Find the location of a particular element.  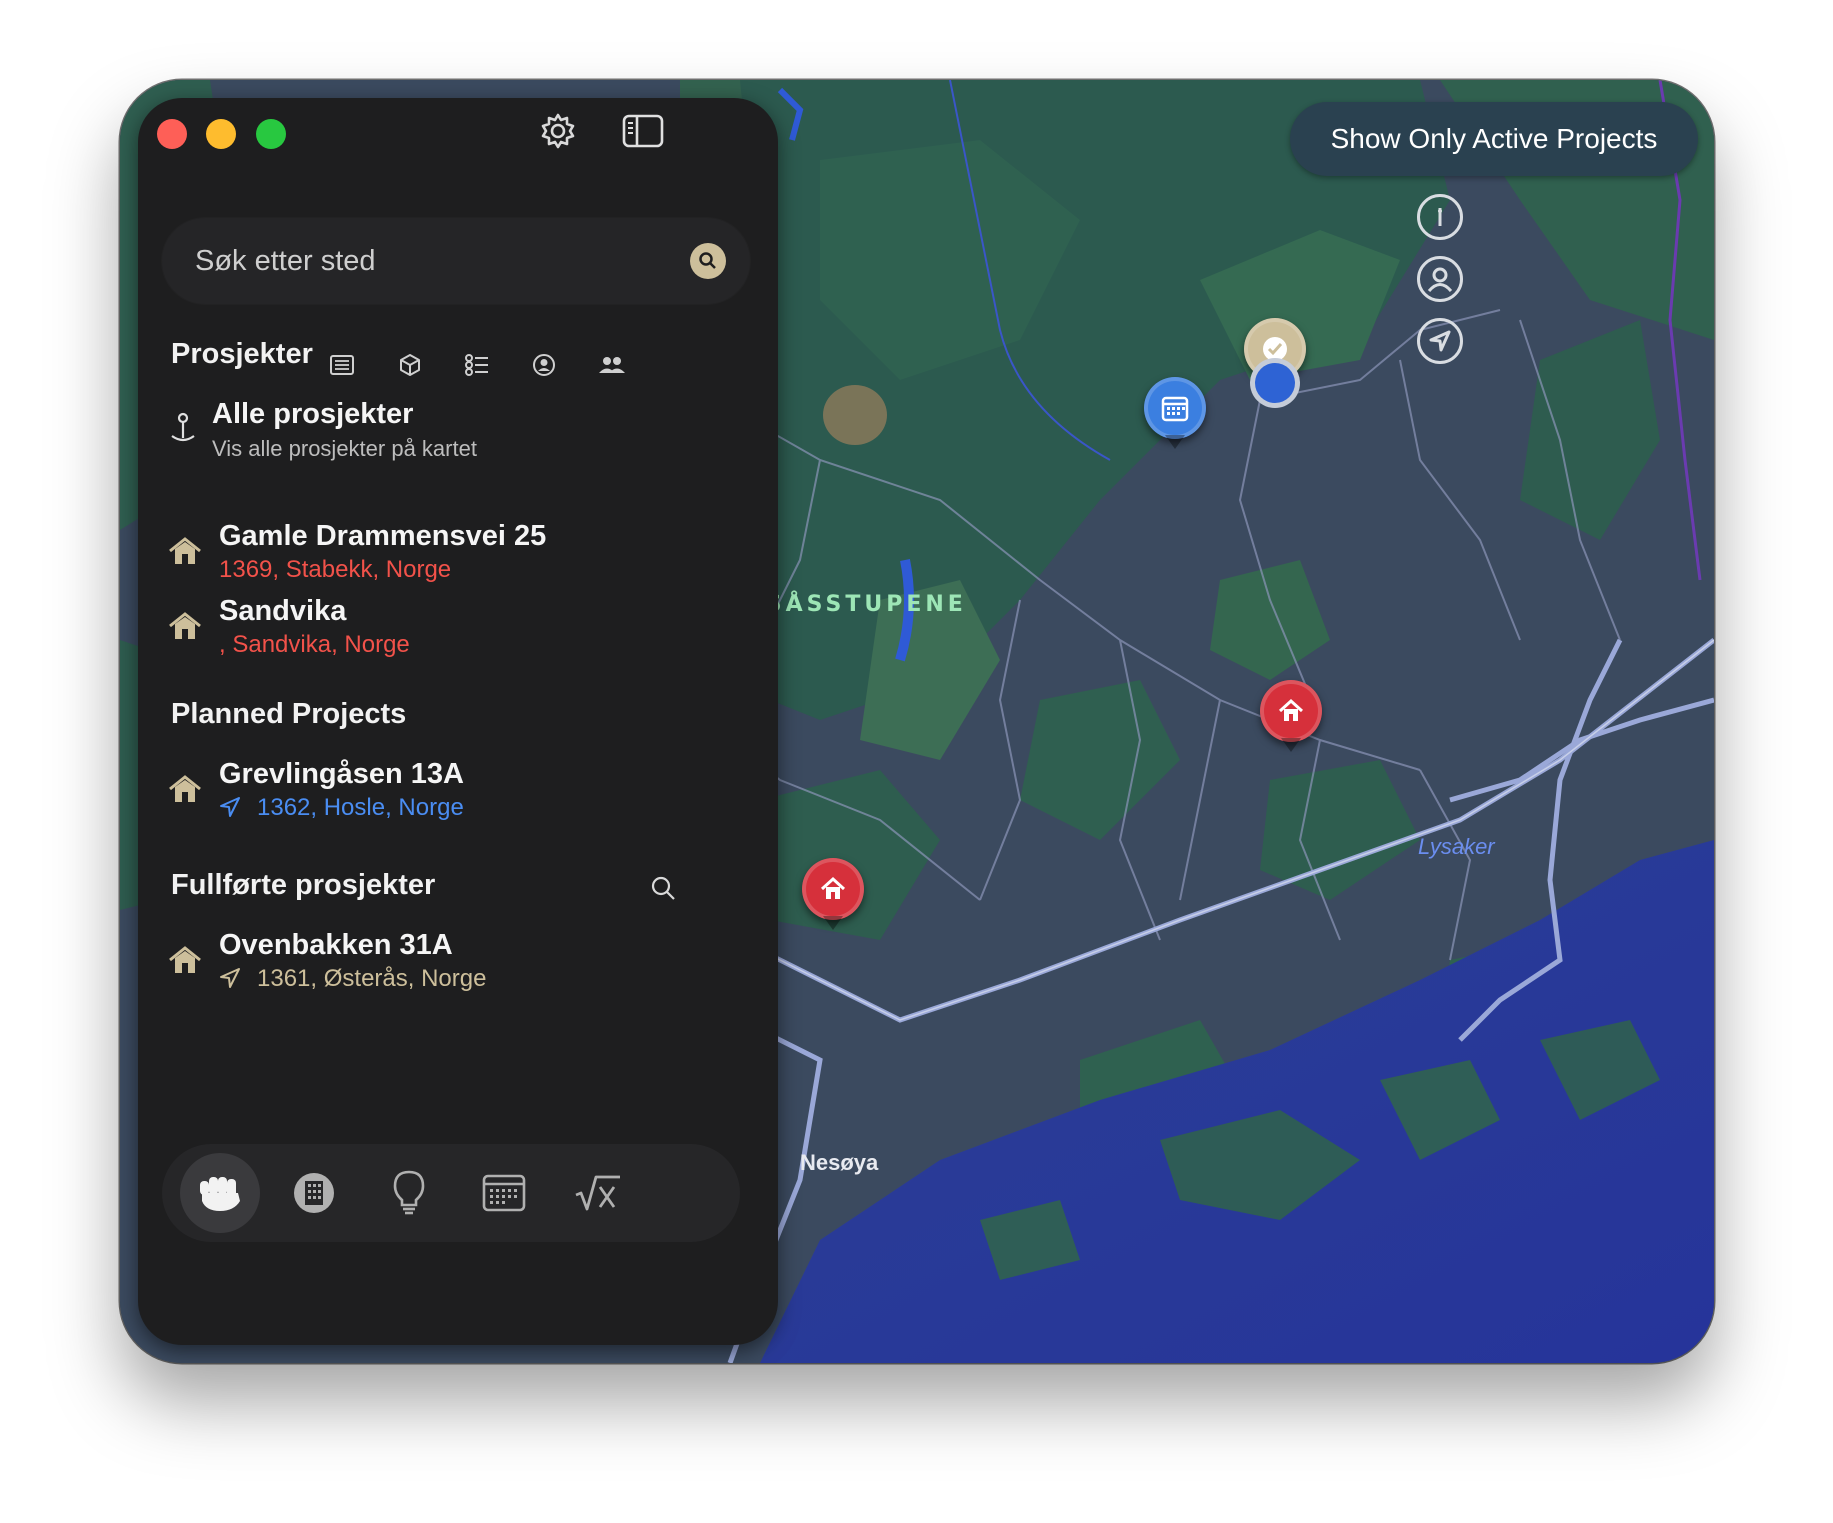

project-title: Ovenbakken 31A is located at coordinates (336, 945).